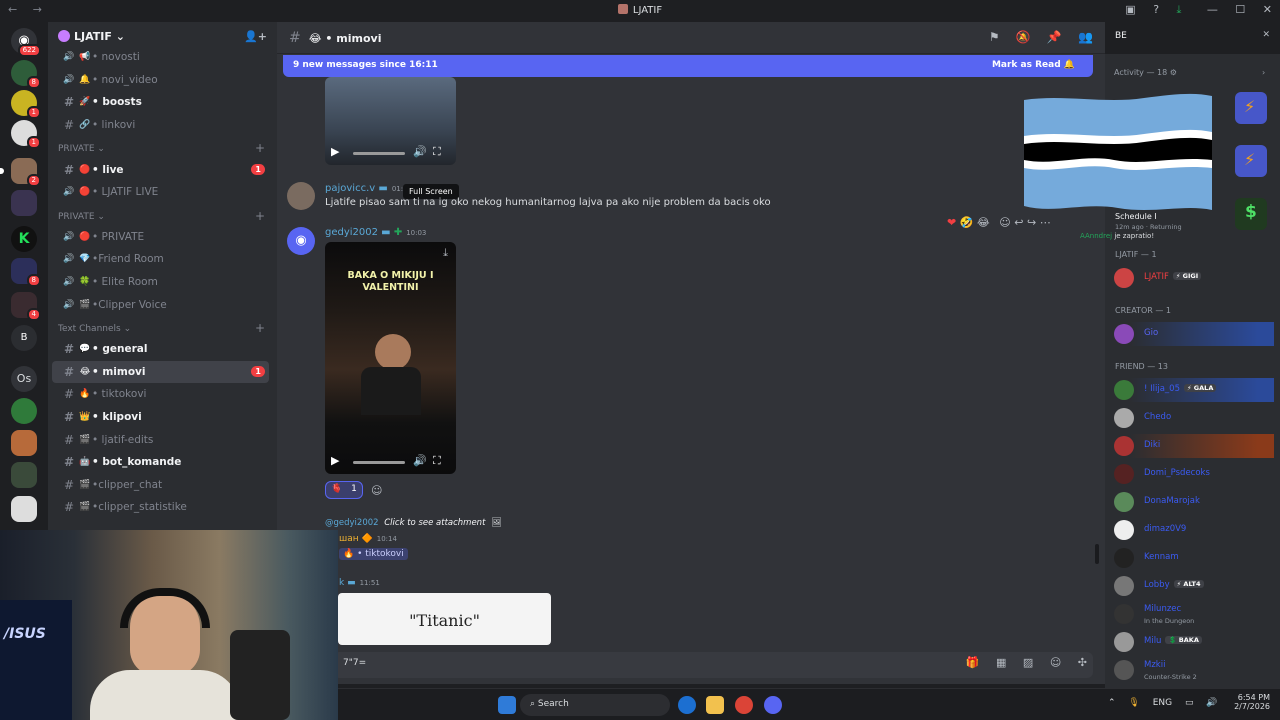 Image resolution: width=1280 pixels, height=720 pixels. I want to click on clear-search-icon: ✕, so click(1266, 35).